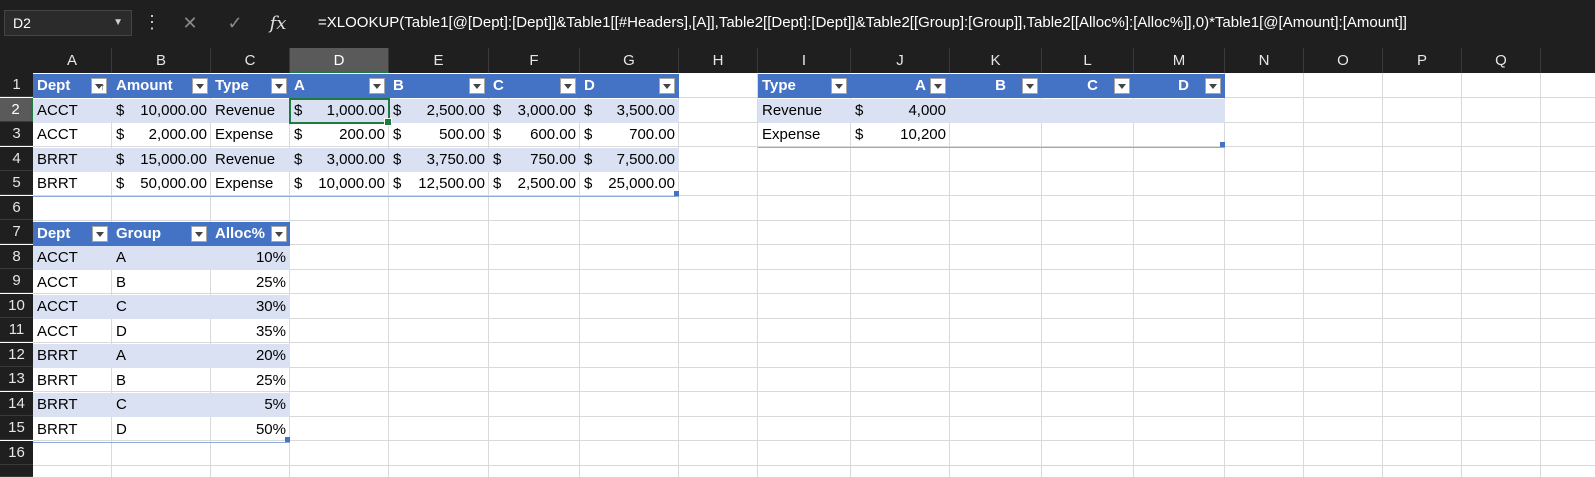 Image resolution: width=1595 pixels, height=477 pixels. I want to click on table-cell: $3,500.00, so click(629, 110).